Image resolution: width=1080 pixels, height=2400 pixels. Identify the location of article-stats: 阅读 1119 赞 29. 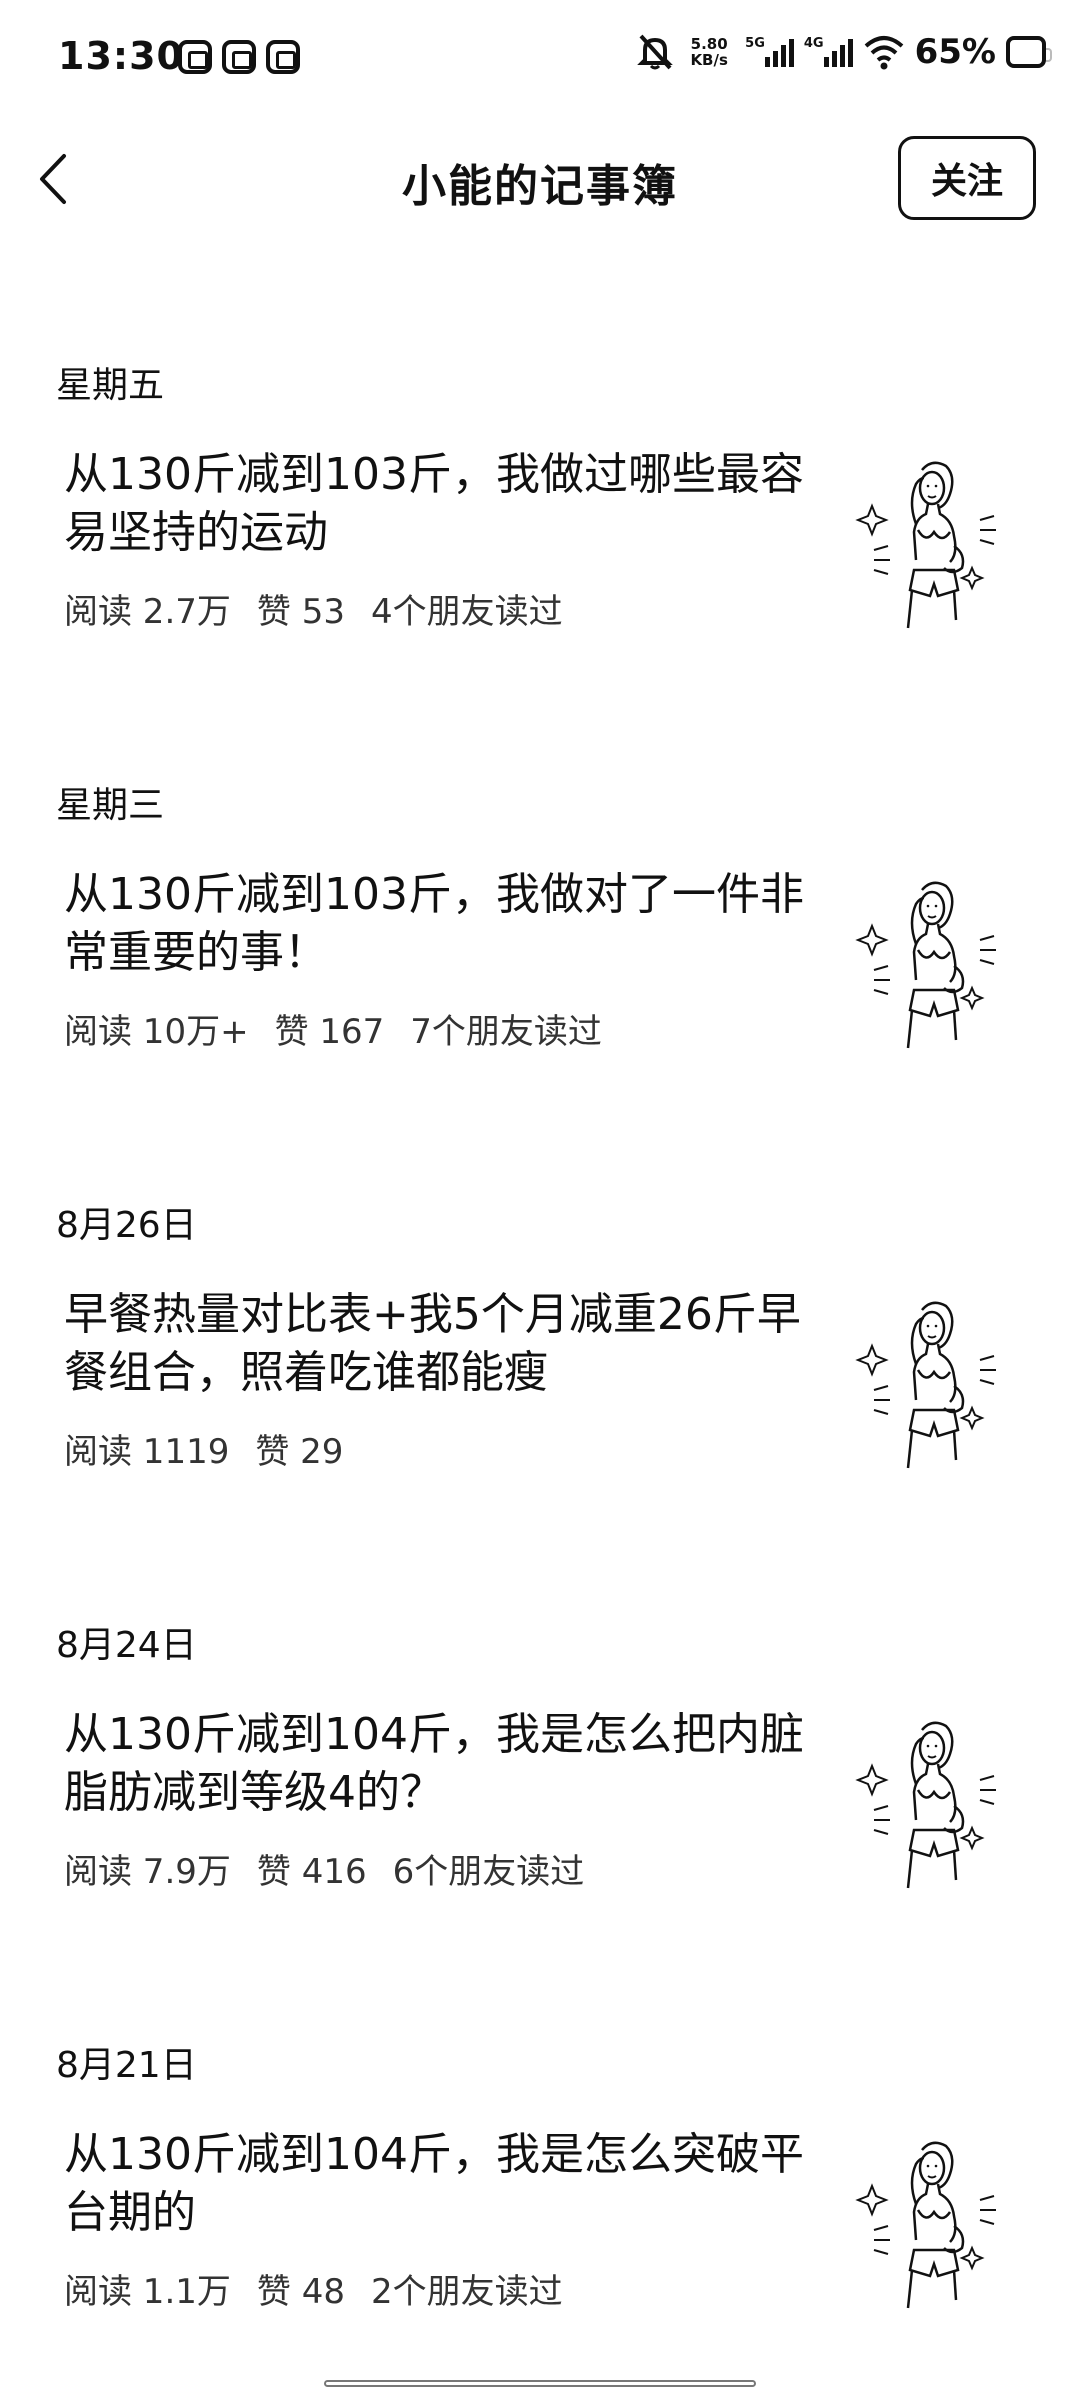
(229, 1448).